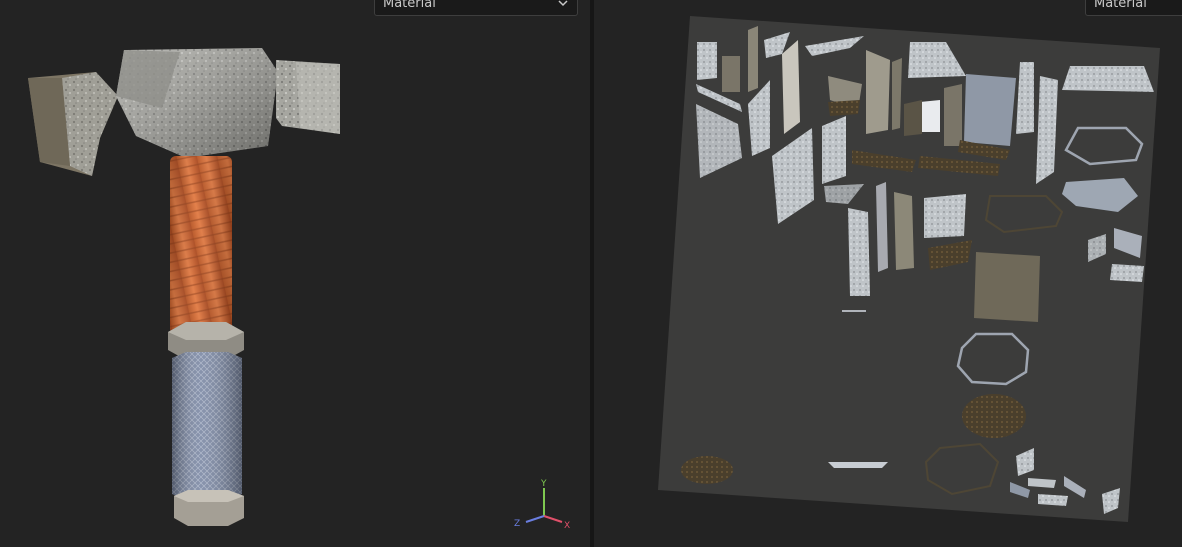  I want to click on axis-x-label: X, so click(567, 526).